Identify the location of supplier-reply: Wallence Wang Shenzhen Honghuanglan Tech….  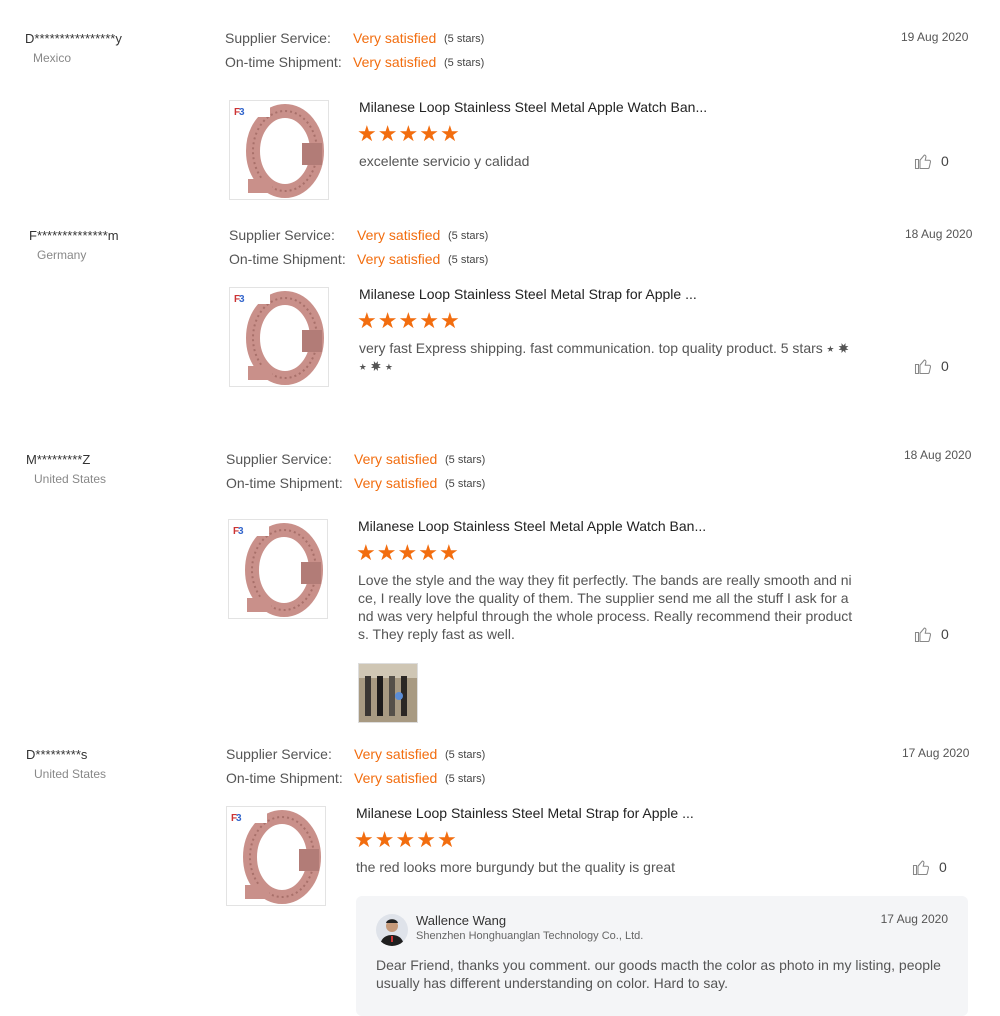
(662, 956).